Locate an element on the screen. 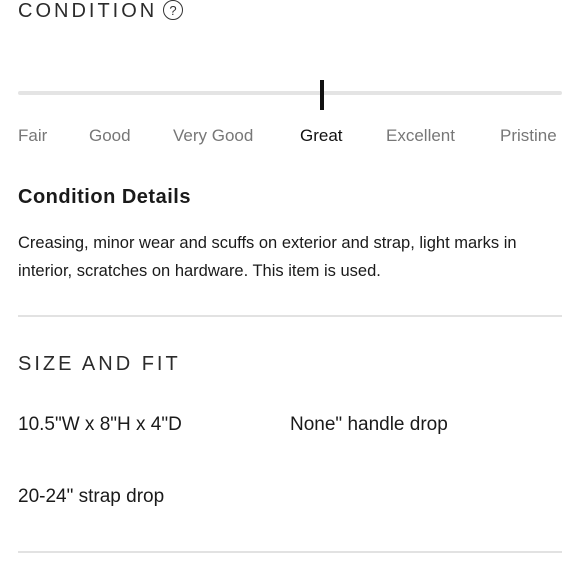 The width and height of the screenshot is (580, 580). condition-details-title: Condition Details is located at coordinates (104, 197).